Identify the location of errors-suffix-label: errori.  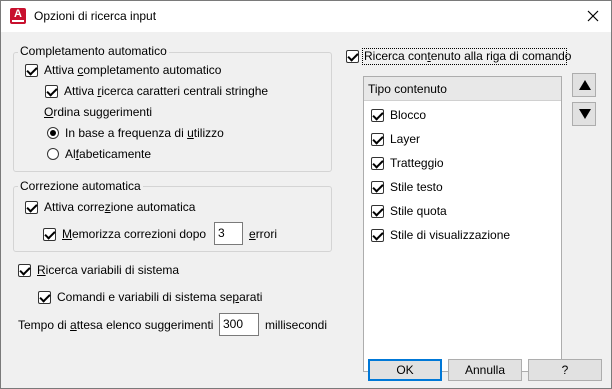
(263, 234).